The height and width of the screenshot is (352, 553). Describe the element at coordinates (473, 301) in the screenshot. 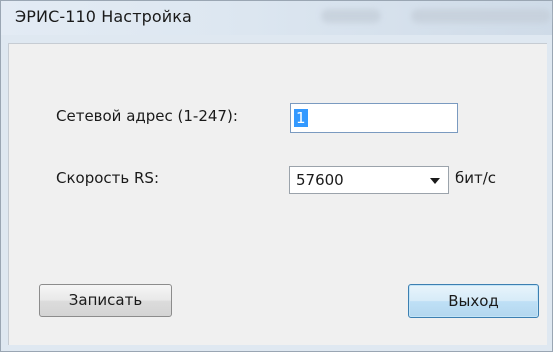

I see `exit-button: Выход` at that location.